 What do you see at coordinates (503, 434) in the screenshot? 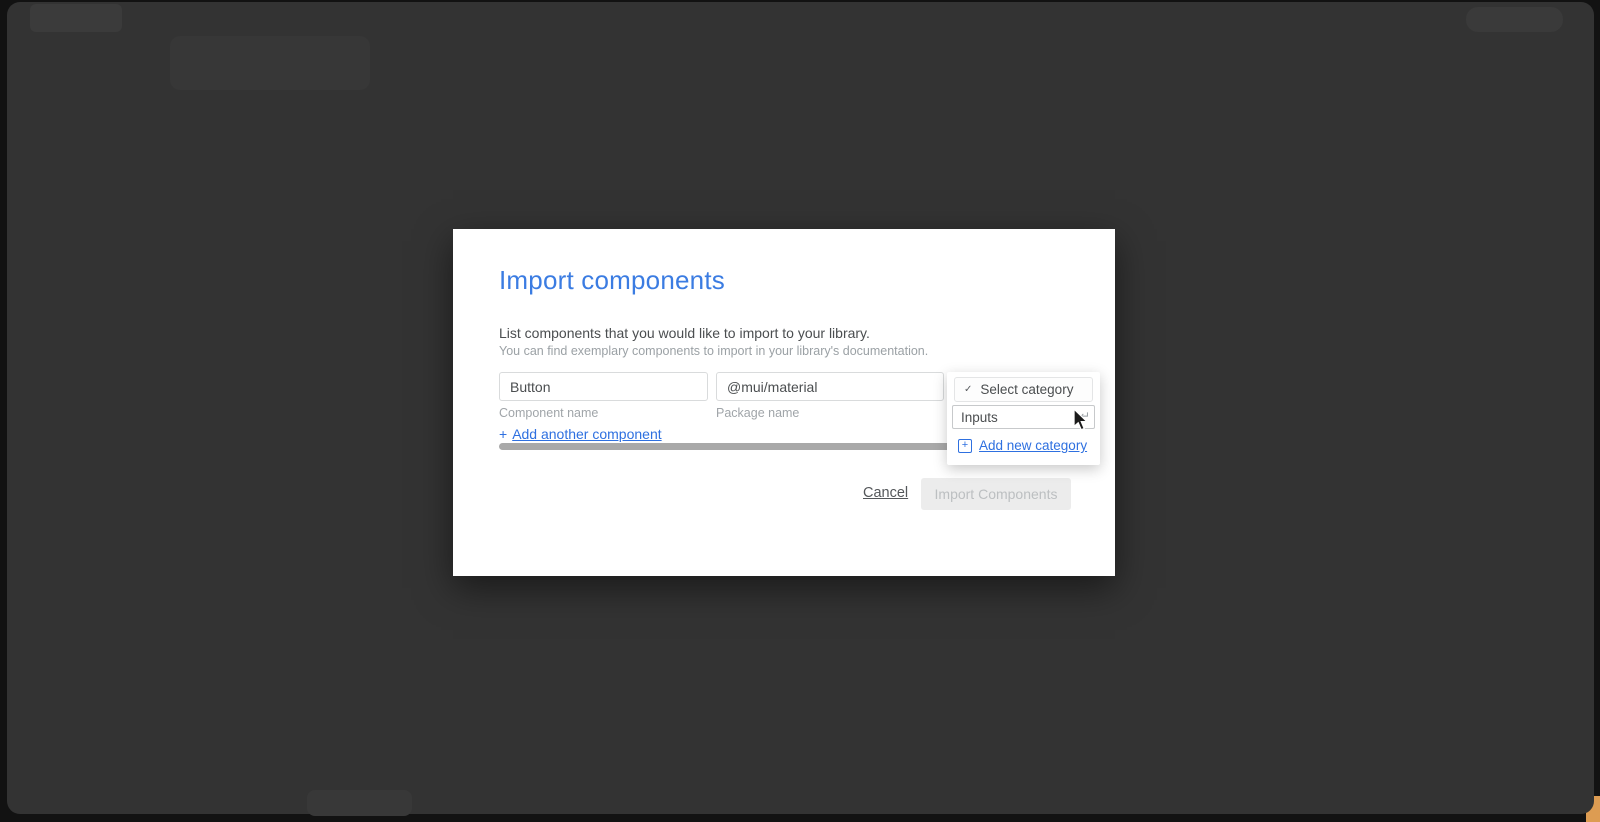
I see `plus-icon: +` at bounding box center [503, 434].